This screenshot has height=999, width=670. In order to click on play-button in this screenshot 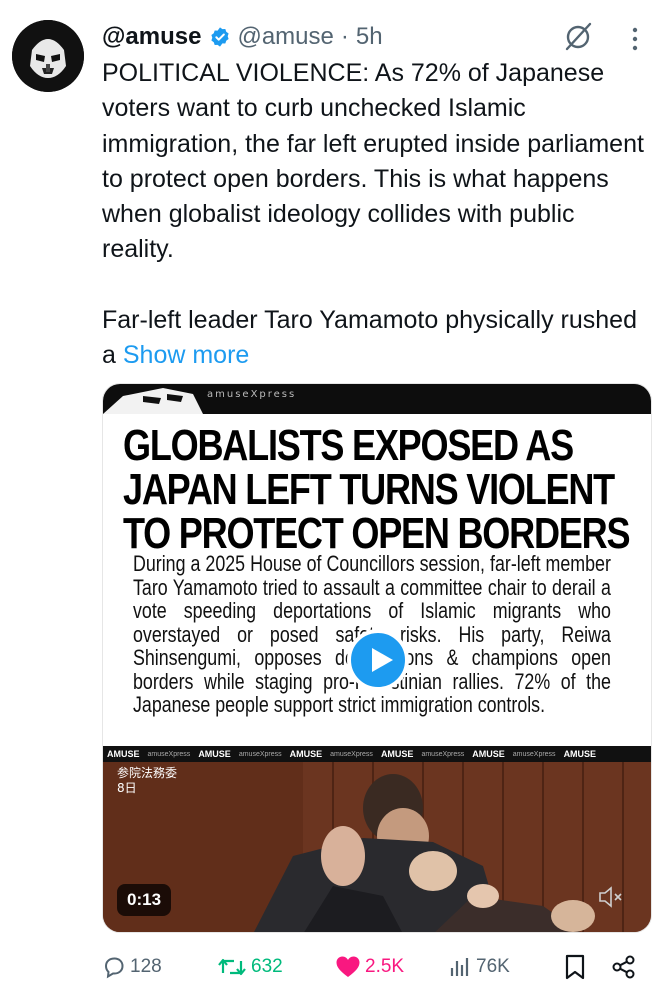, I will do `click(378, 660)`.